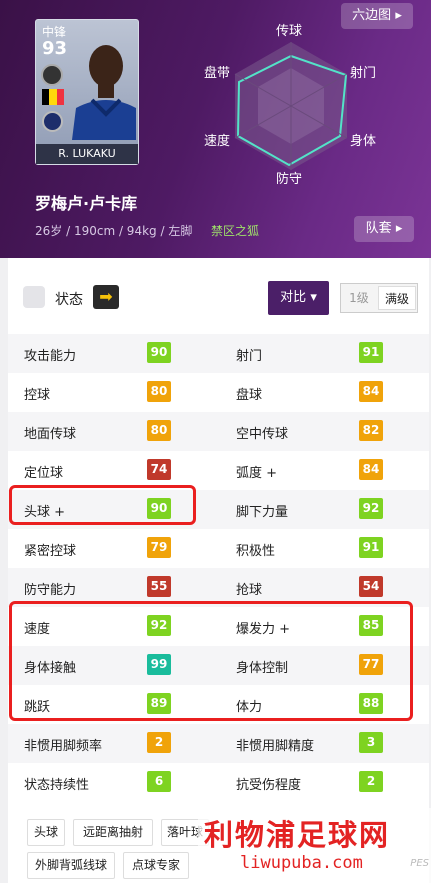 This screenshot has height=883, width=431. I want to click on level-max-option: 满级, so click(397, 298).